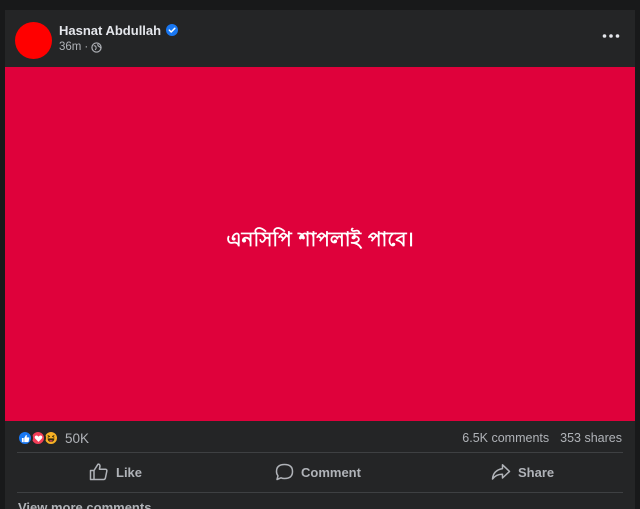  I want to click on comment-button: Comment, so click(318, 472).